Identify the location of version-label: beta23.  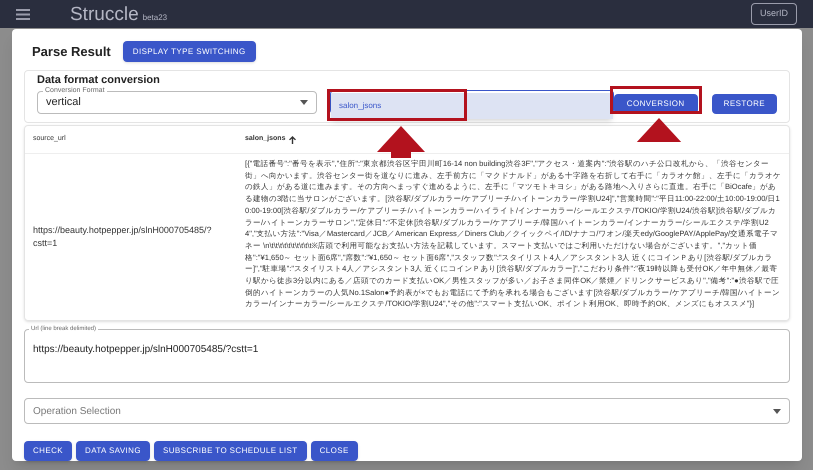
(155, 18).